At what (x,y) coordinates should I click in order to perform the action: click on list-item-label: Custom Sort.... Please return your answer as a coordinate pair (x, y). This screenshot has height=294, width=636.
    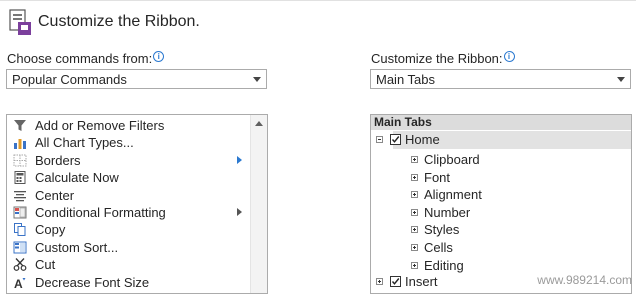
    Looking at the image, I should click on (77, 247).